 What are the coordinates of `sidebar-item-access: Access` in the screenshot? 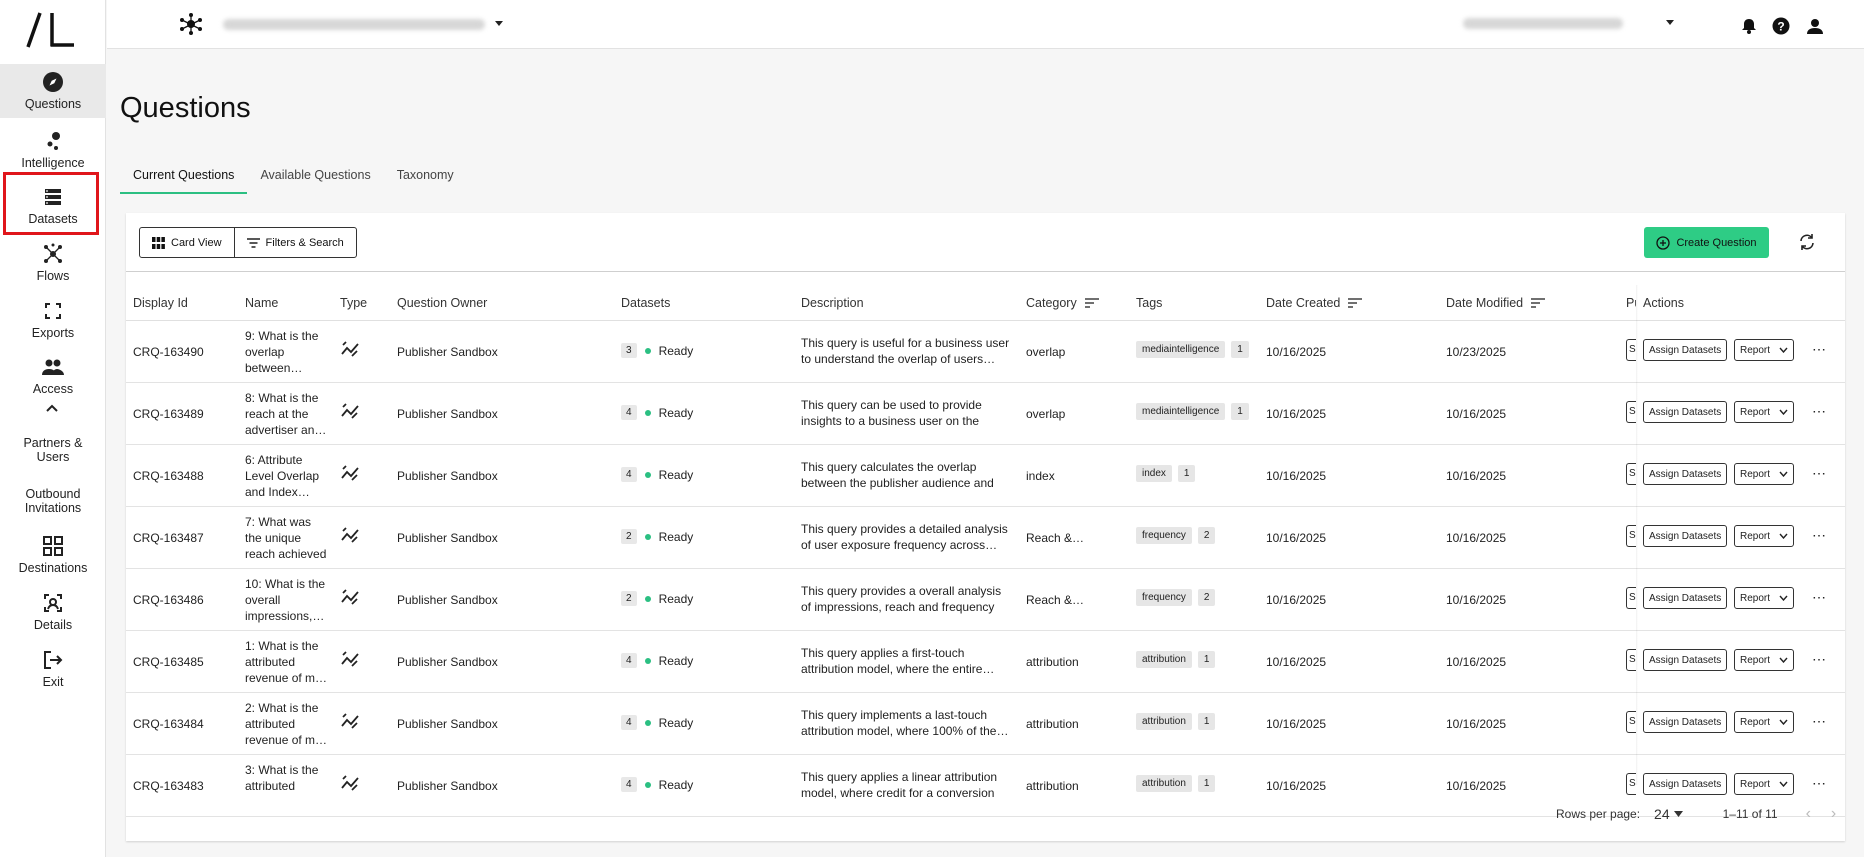 It's located at (53, 376).